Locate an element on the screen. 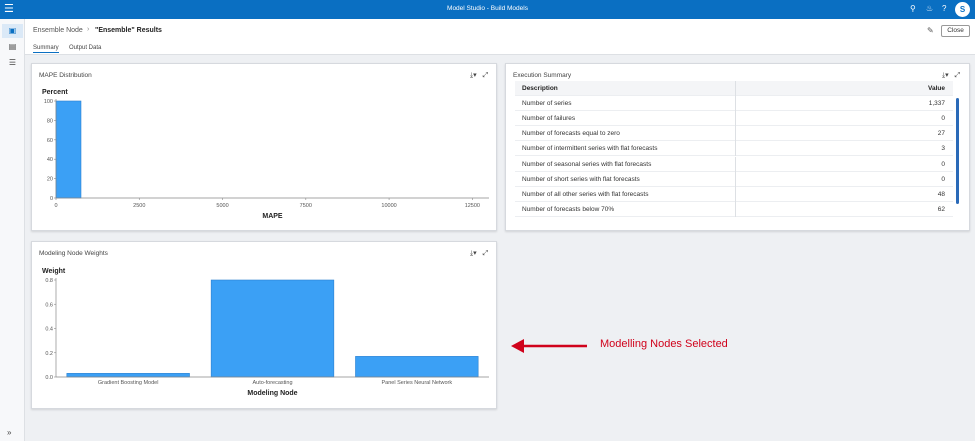 This screenshot has width=975, height=441. x-tick-label: 2500 is located at coordinates (139, 206).